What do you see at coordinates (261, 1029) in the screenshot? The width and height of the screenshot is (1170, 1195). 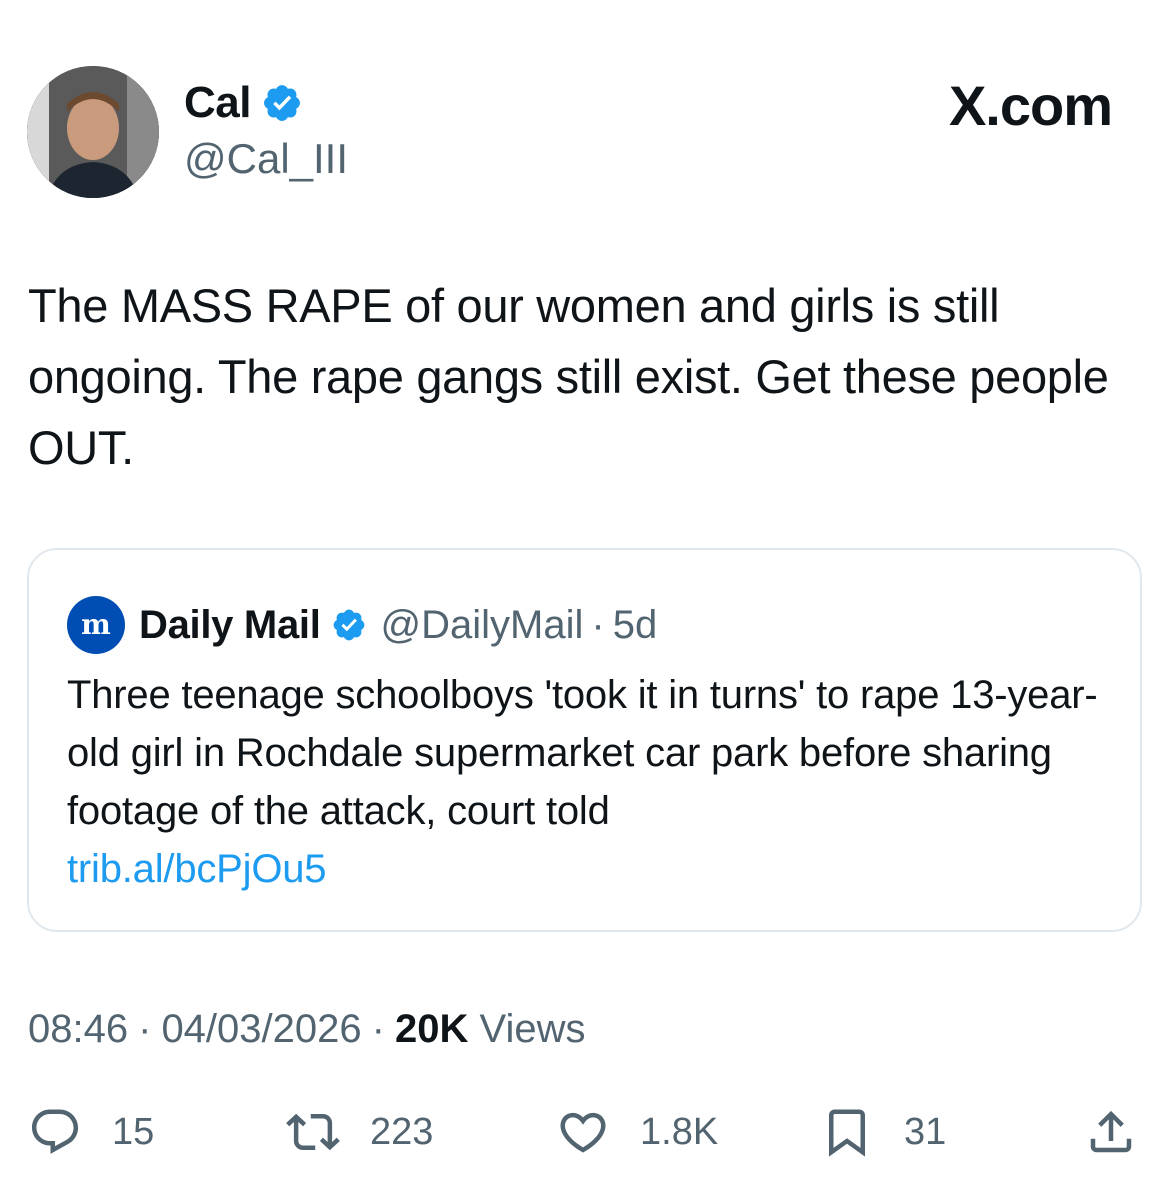 I see `tweet-date: 04/03/2026` at bounding box center [261, 1029].